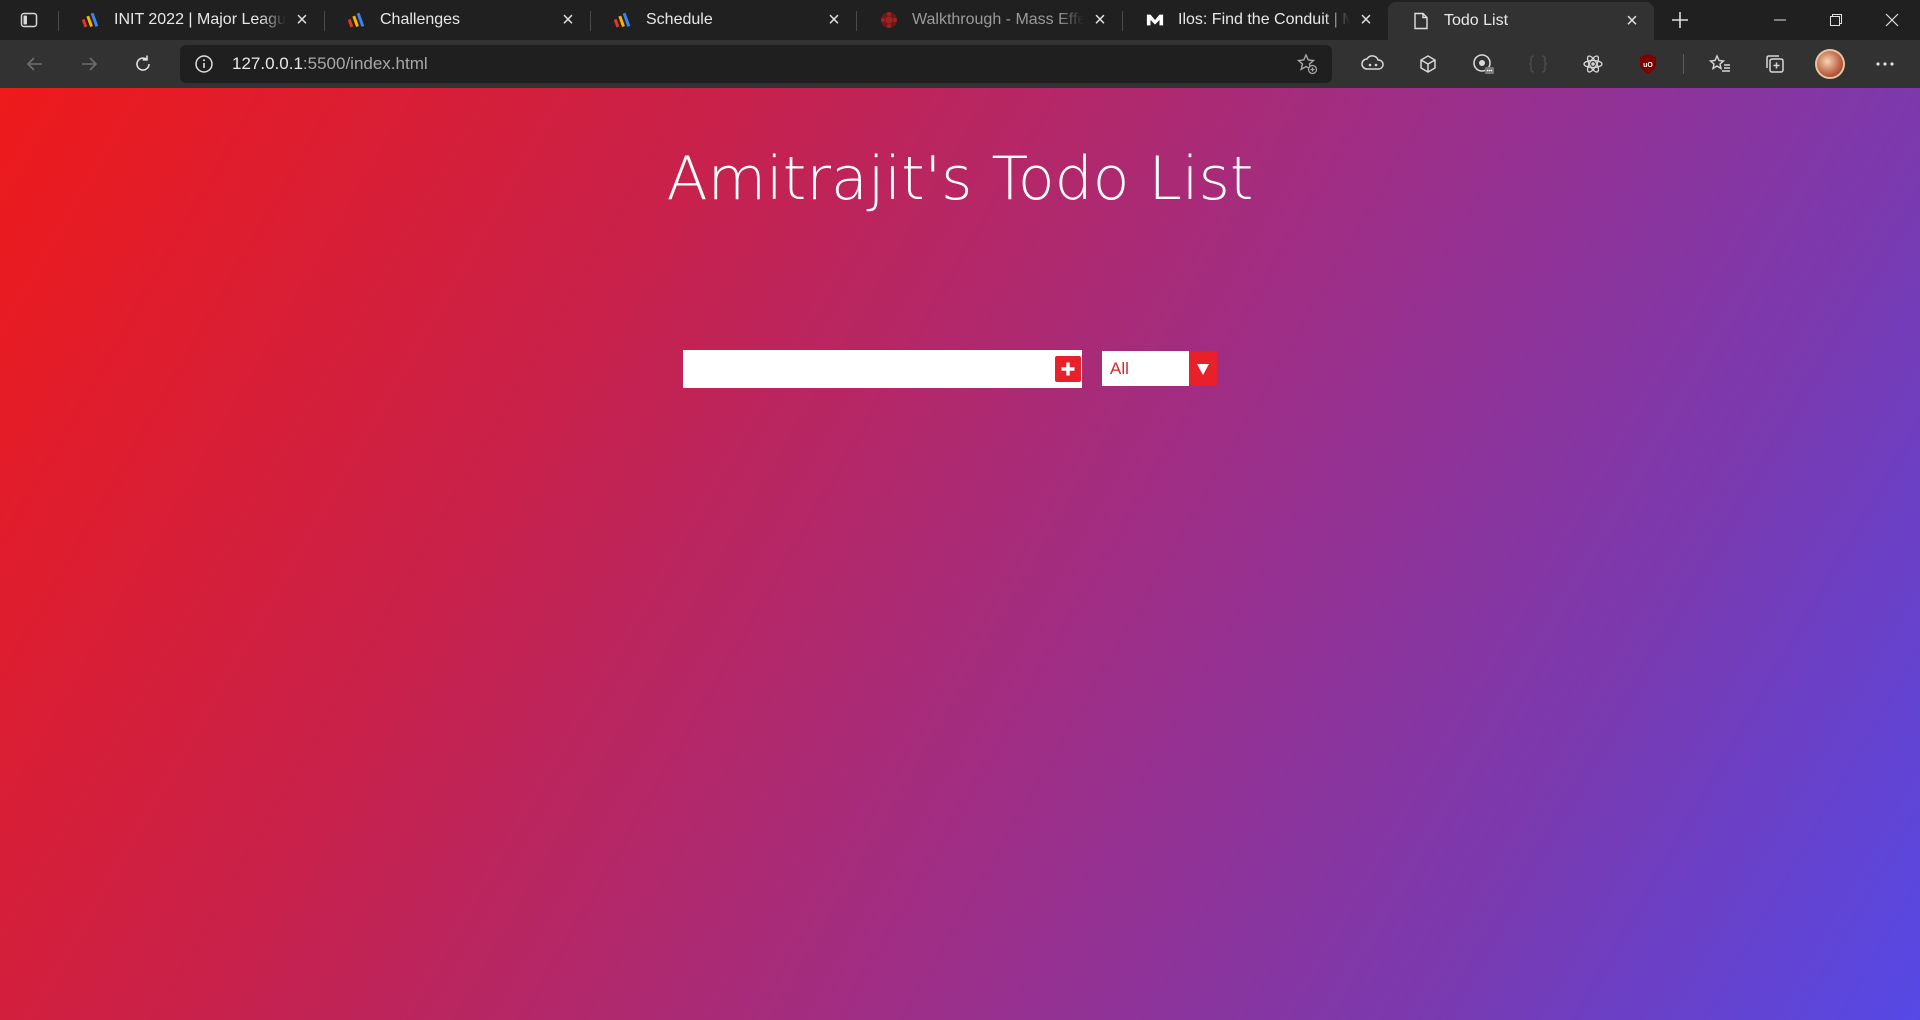  I want to click on tab-challenges: Challenges ×, so click(457, 20).